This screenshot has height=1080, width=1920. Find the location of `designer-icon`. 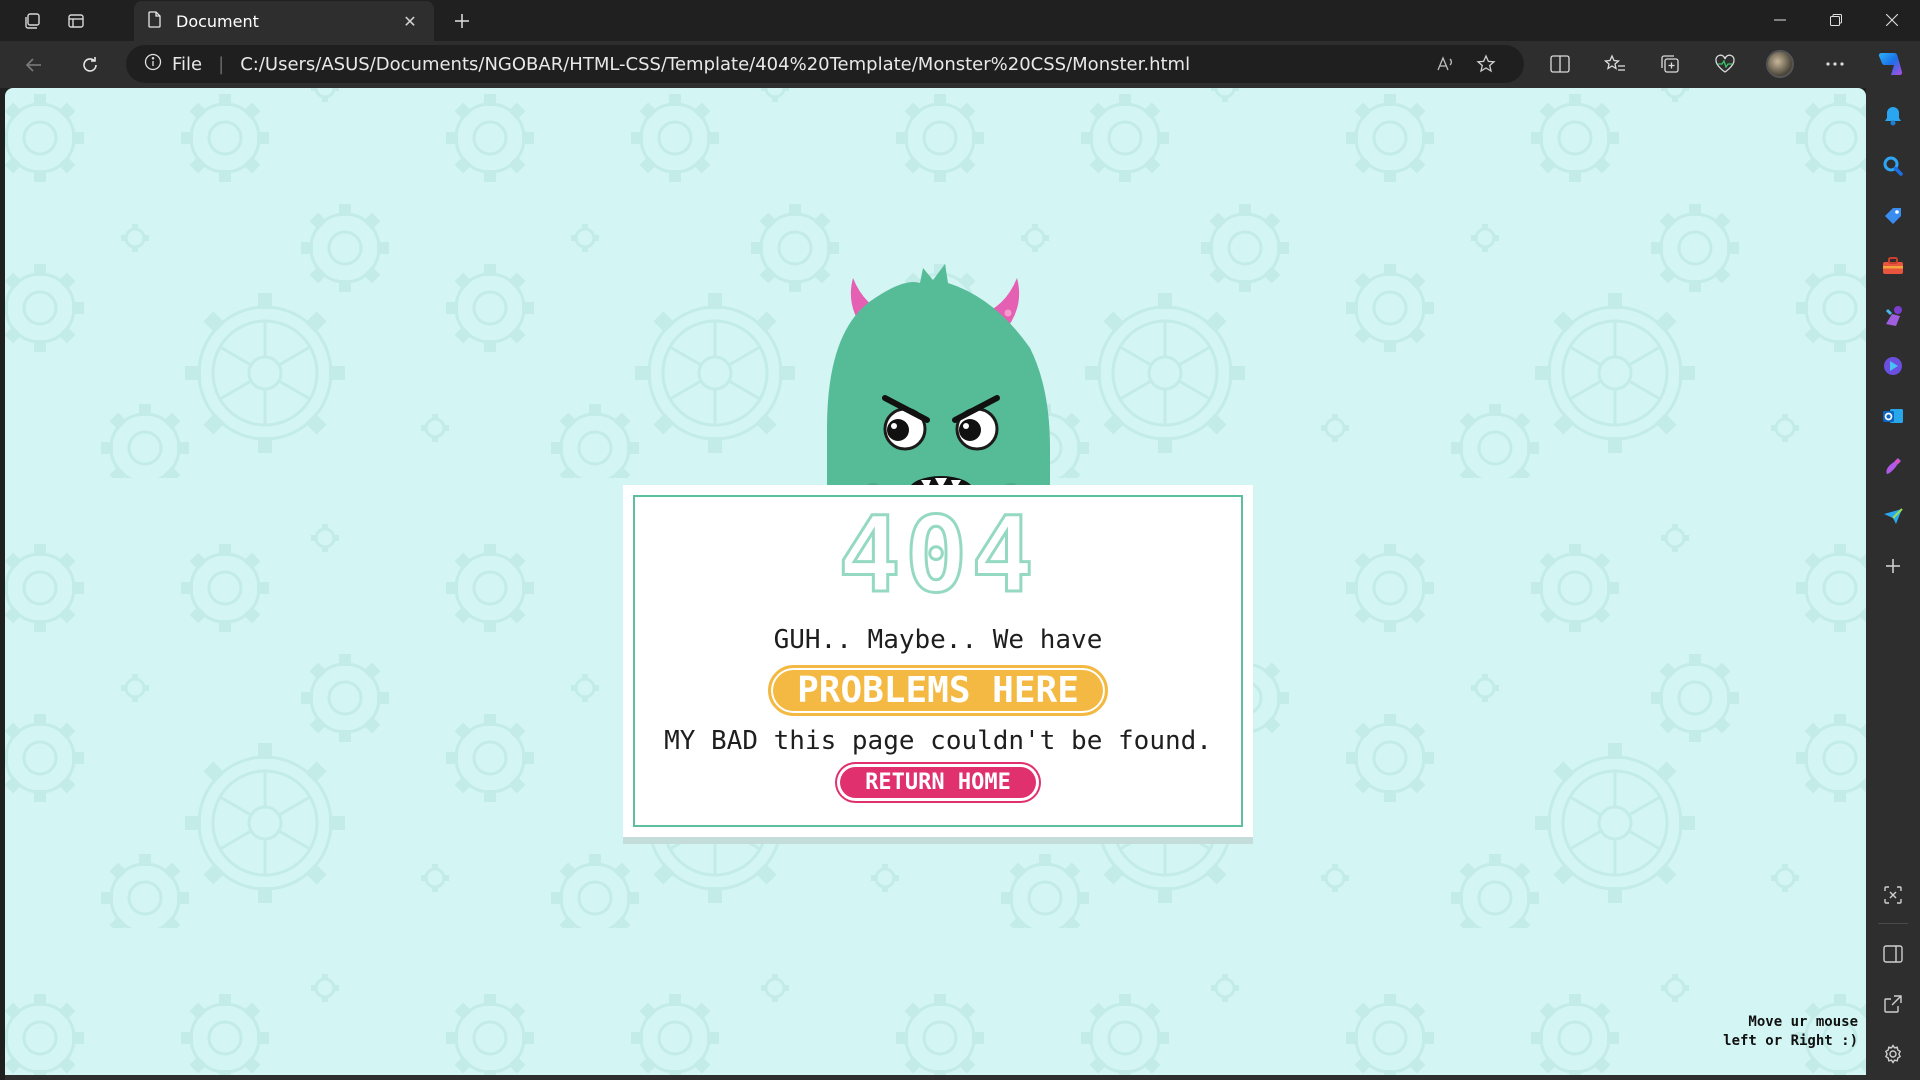

designer-icon is located at coordinates (1893, 466).